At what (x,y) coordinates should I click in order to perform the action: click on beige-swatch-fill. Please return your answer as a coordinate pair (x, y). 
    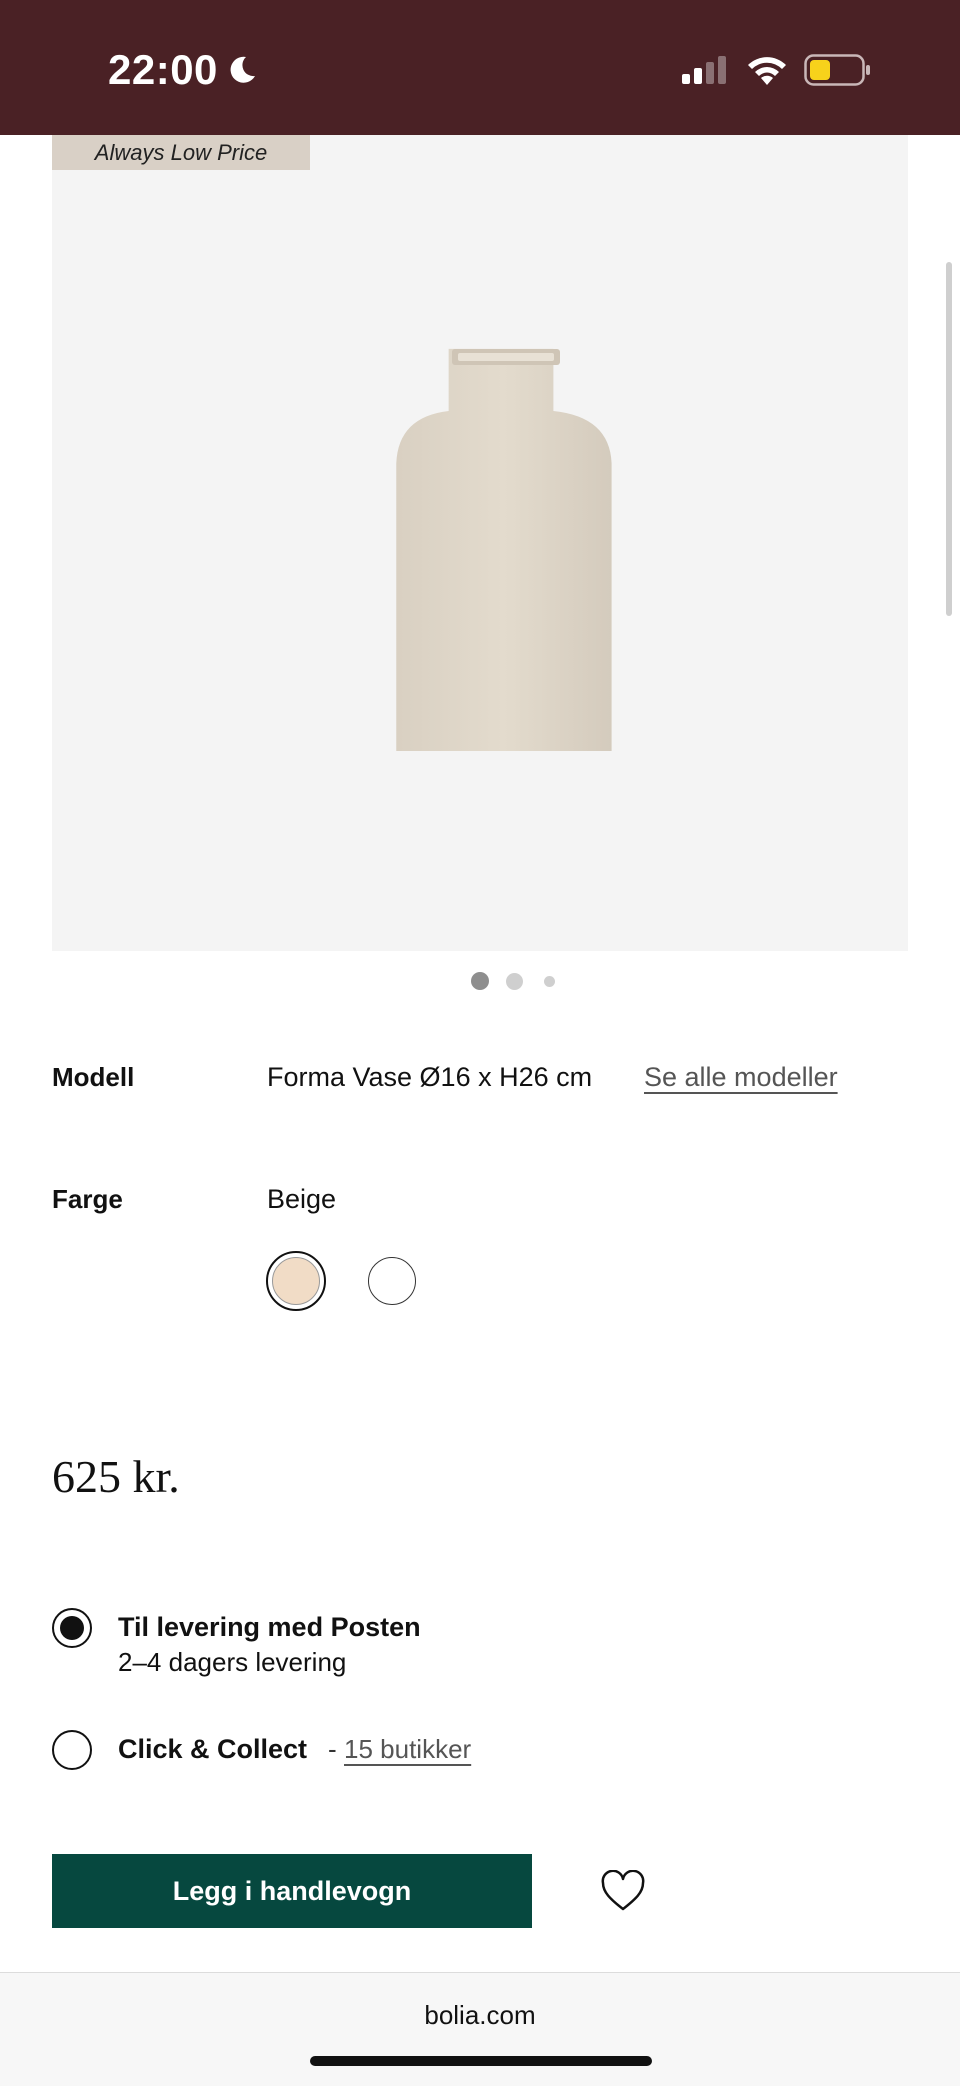
    Looking at the image, I should click on (296, 1281).